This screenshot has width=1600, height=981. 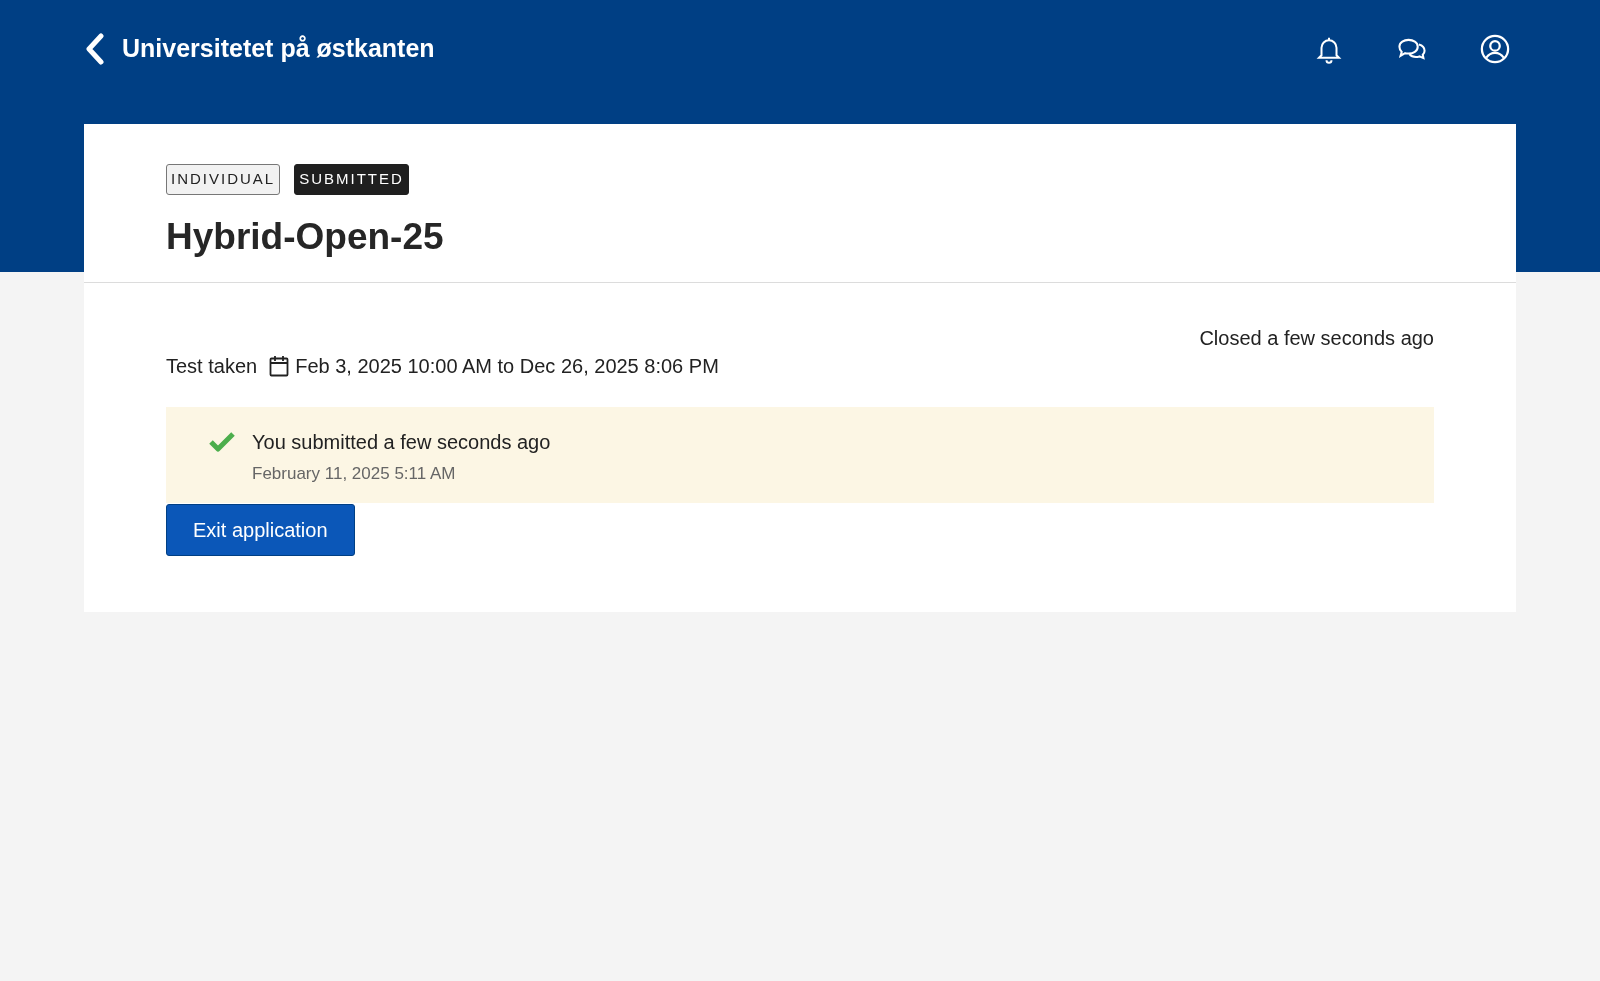 What do you see at coordinates (401, 442) in the screenshot?
I see `notice-message: You submitted a few seconds ago` at bounding box center [401, 442].